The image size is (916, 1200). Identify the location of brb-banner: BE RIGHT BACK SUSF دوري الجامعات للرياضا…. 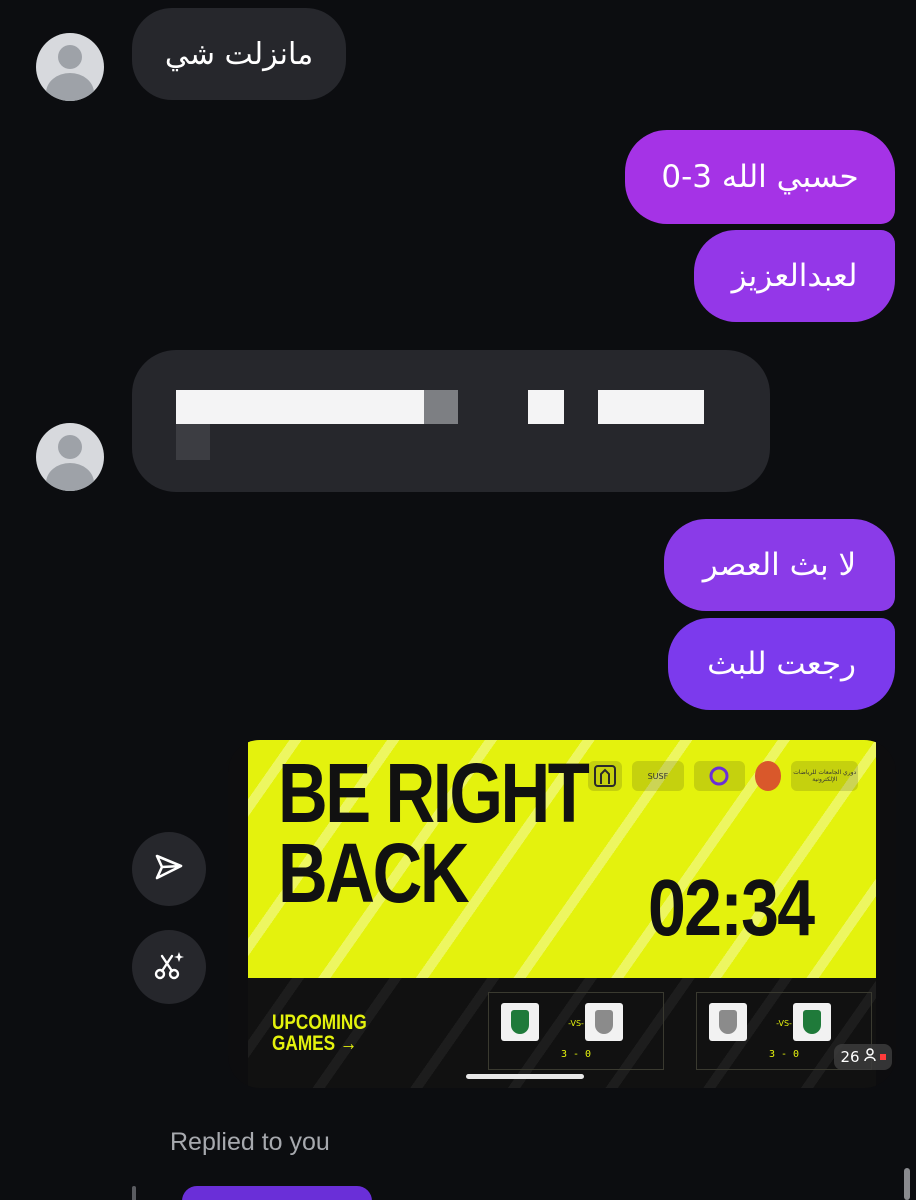
(562, 859).